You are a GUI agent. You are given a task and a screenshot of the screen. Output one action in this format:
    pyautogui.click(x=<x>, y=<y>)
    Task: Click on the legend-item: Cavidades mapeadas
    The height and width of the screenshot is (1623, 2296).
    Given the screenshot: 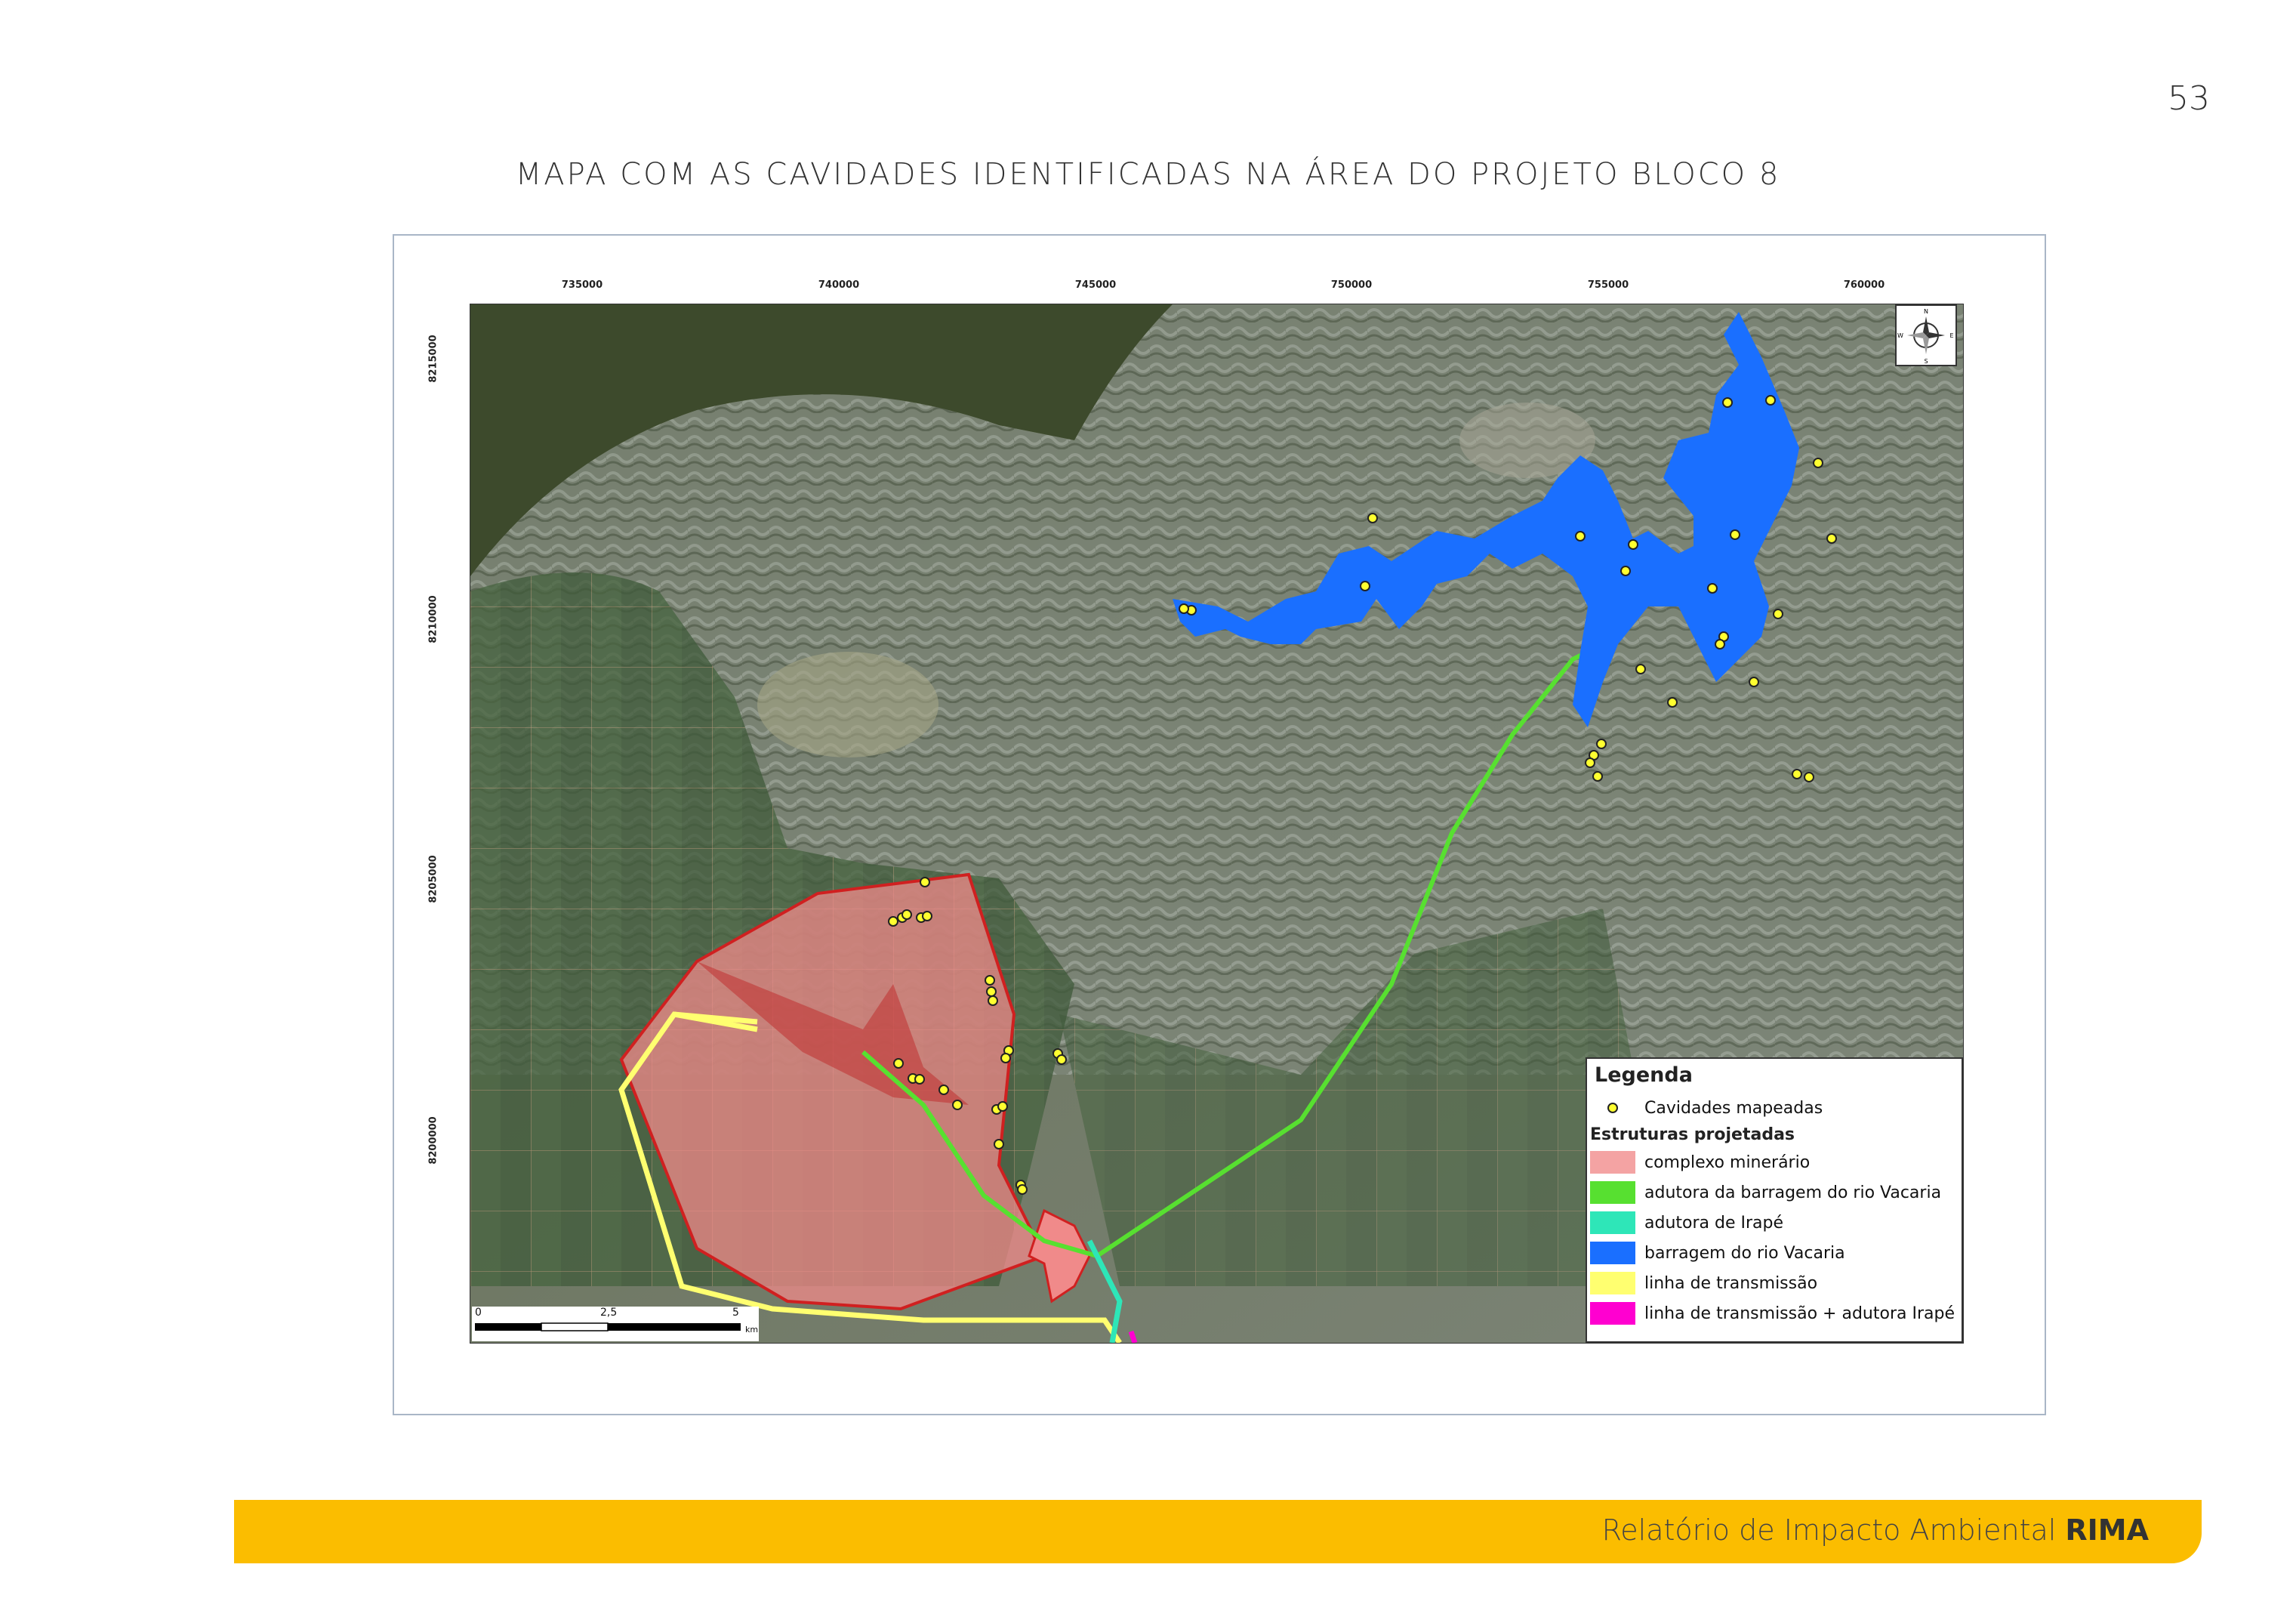 What is the action you would take?
    pyautogui.click(x=1775, y=1108)
    